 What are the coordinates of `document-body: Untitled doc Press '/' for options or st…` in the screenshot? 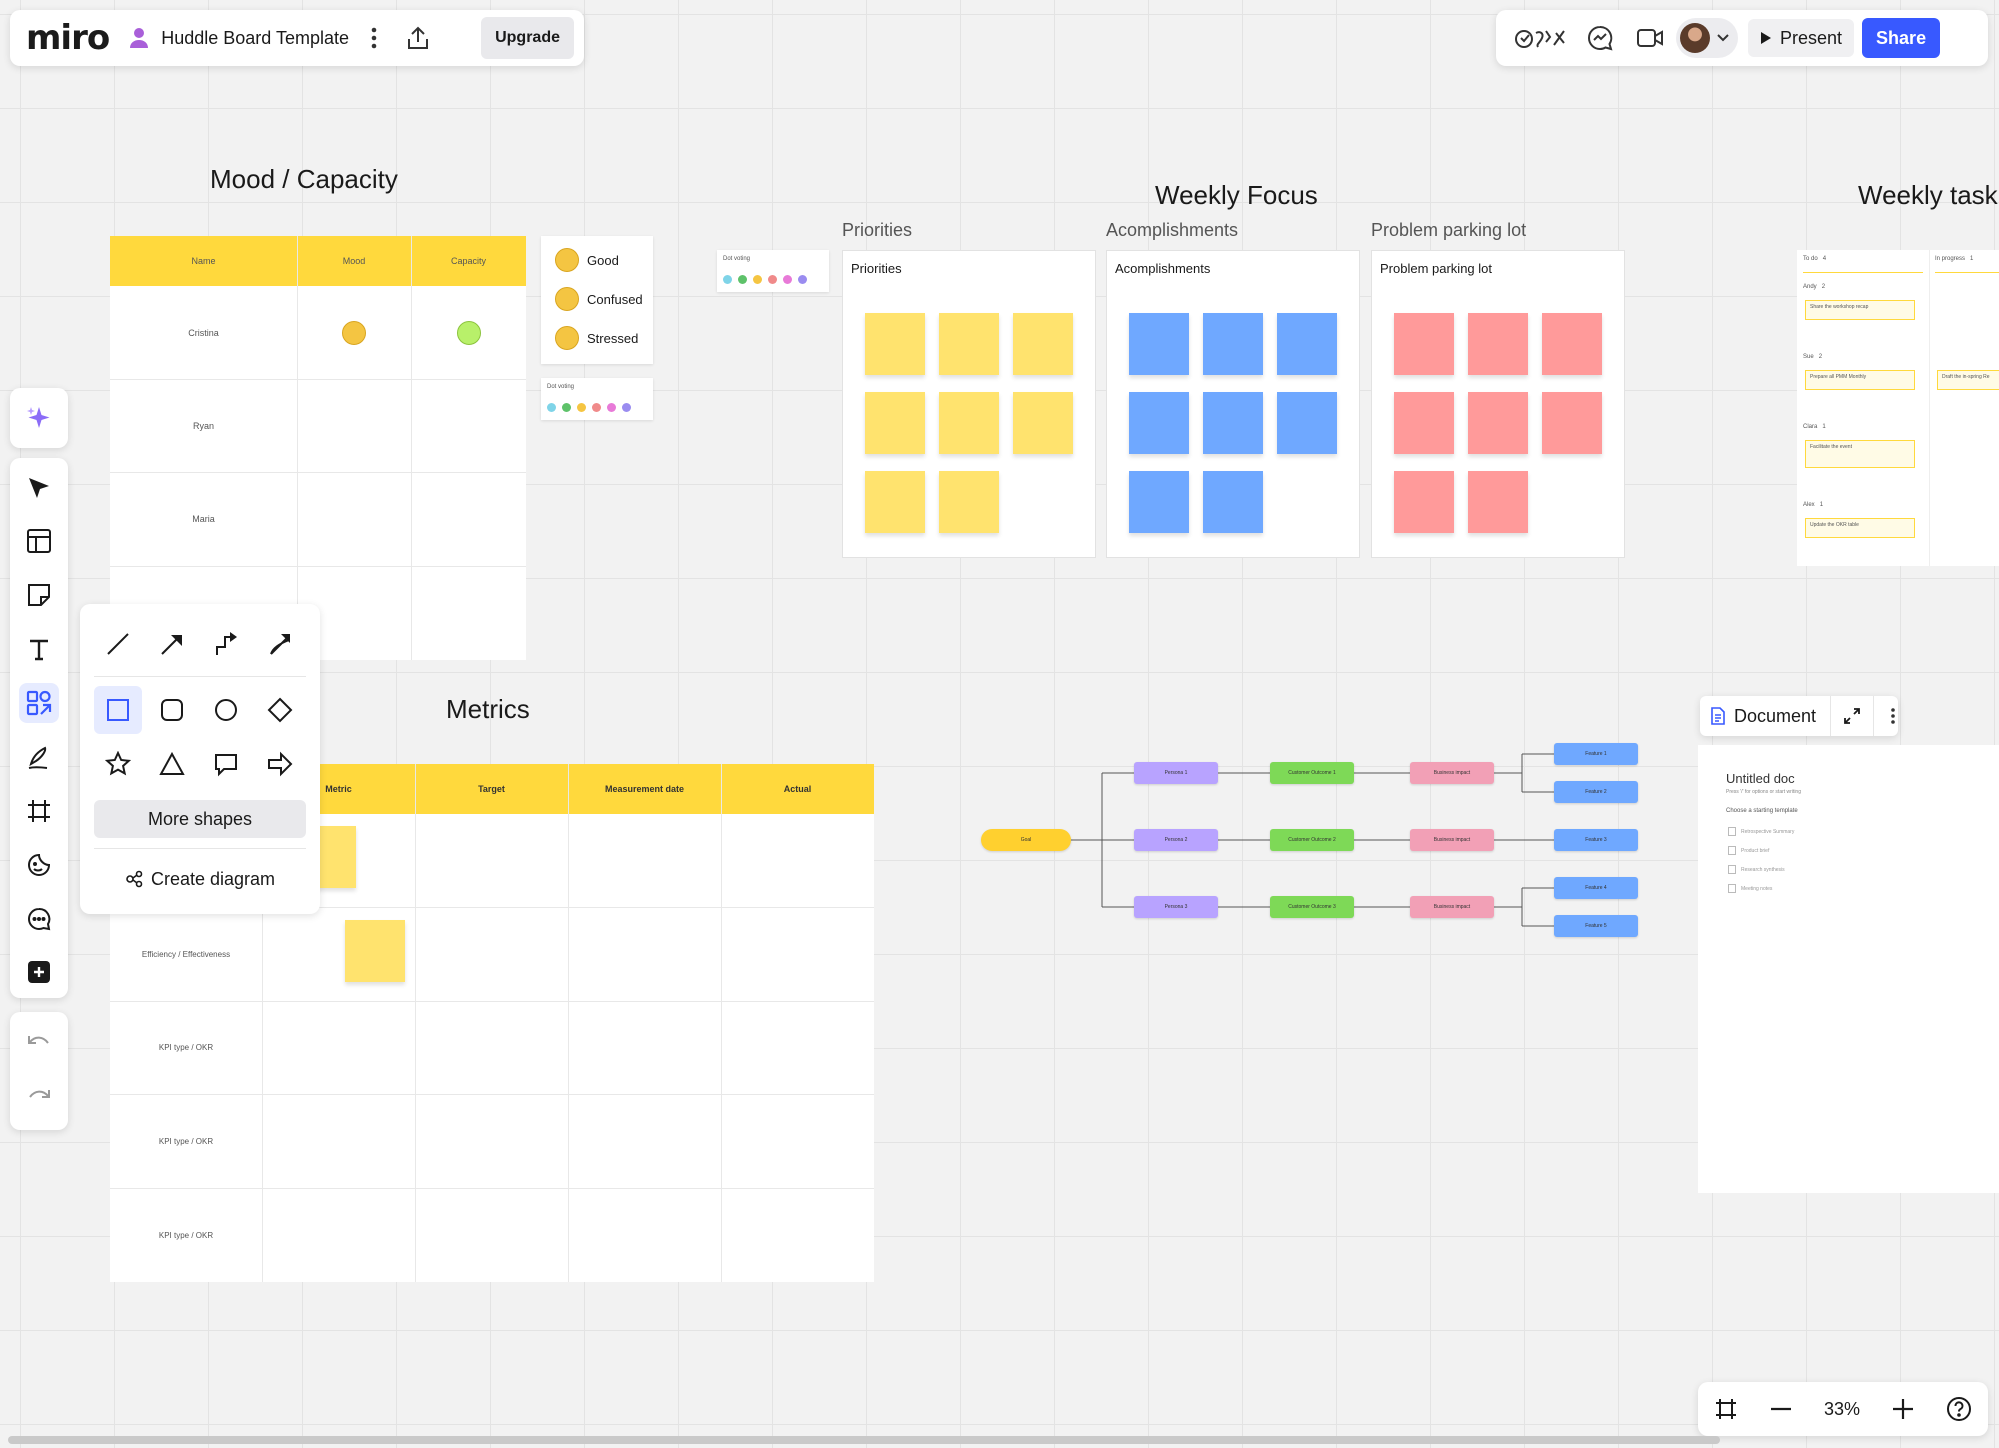 It's located at (1848, 969).